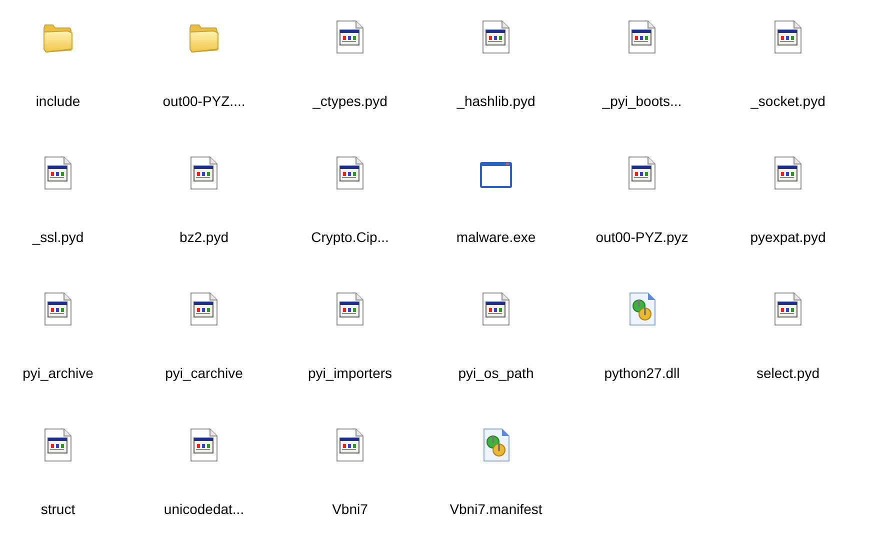 The width and height of the screenshot is (878, 558). What do you see at coordinates (58, 373) in the screenshot?
I see `file-name: pyi_archive` at bounding box center [58, 373].